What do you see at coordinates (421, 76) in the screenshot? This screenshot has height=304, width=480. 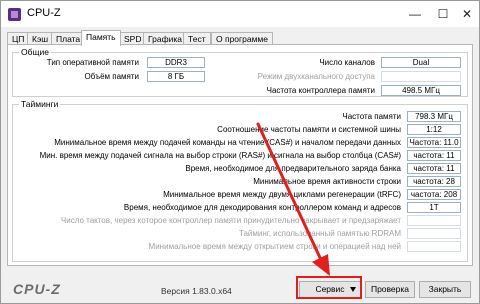 I see `dc-mode-value` at bounding box center [421, 76].